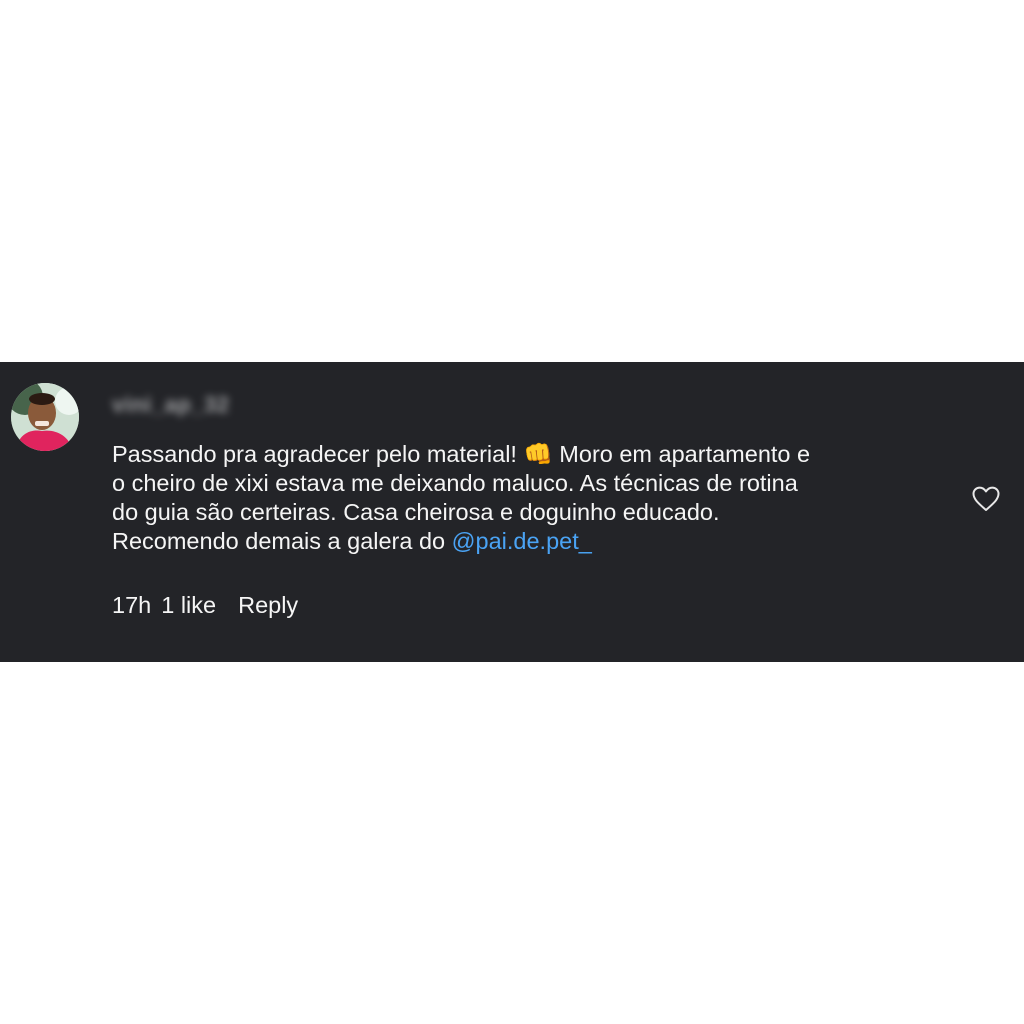  I want to click on comment-text-part1: Passando pra agradecer pelo material!, so click(318, 454).